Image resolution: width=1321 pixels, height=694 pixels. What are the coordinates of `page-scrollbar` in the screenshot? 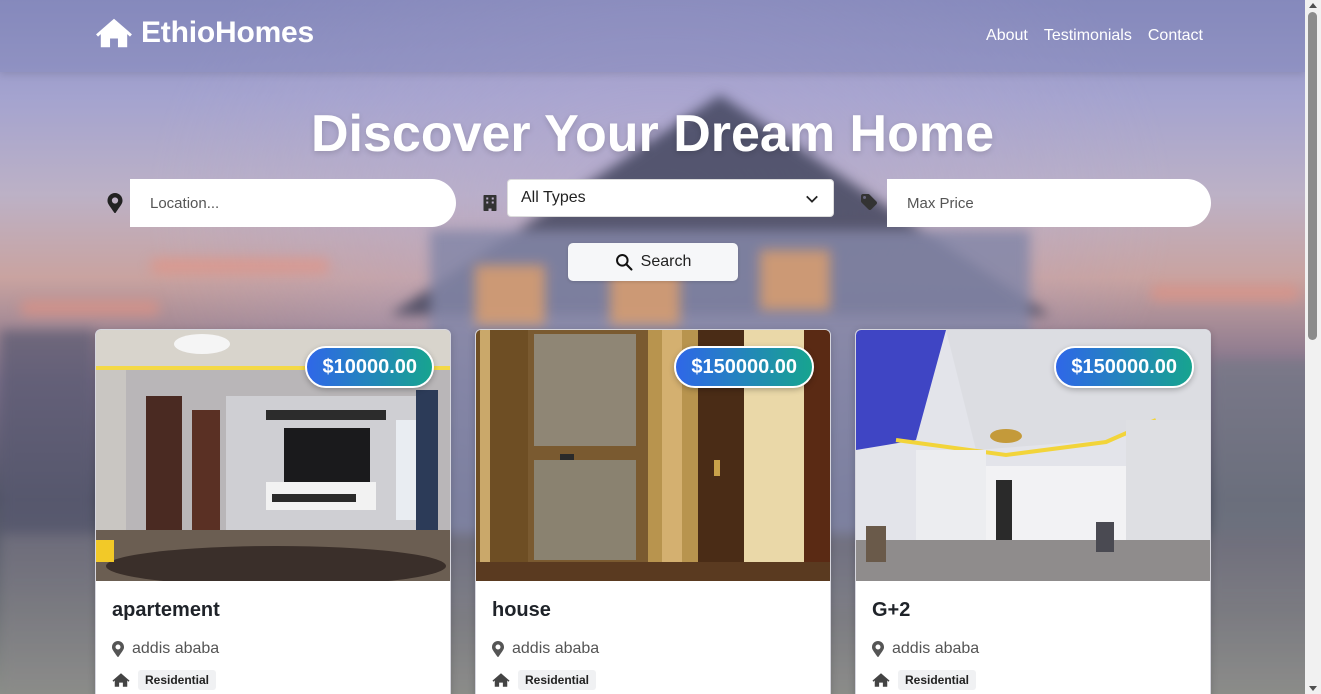 It's located at (1313, 347).